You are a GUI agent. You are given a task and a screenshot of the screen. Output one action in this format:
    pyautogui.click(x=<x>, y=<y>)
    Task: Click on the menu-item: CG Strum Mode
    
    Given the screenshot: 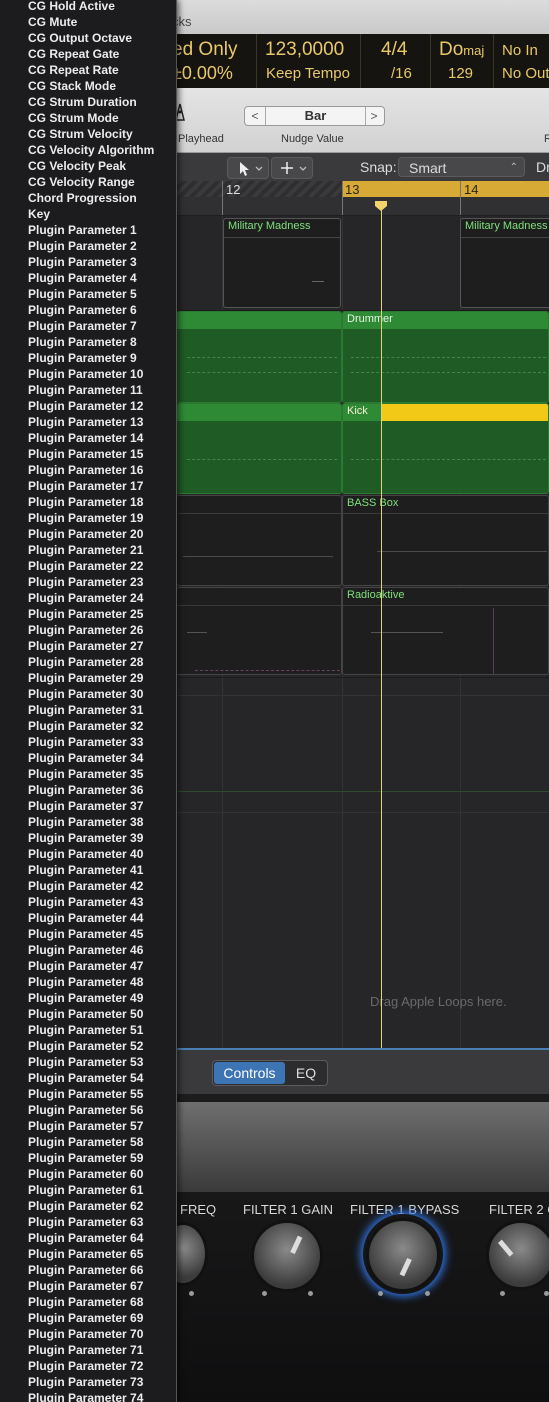 What is the action you would take?
    pyautogui.click(x=73, y=118)
    